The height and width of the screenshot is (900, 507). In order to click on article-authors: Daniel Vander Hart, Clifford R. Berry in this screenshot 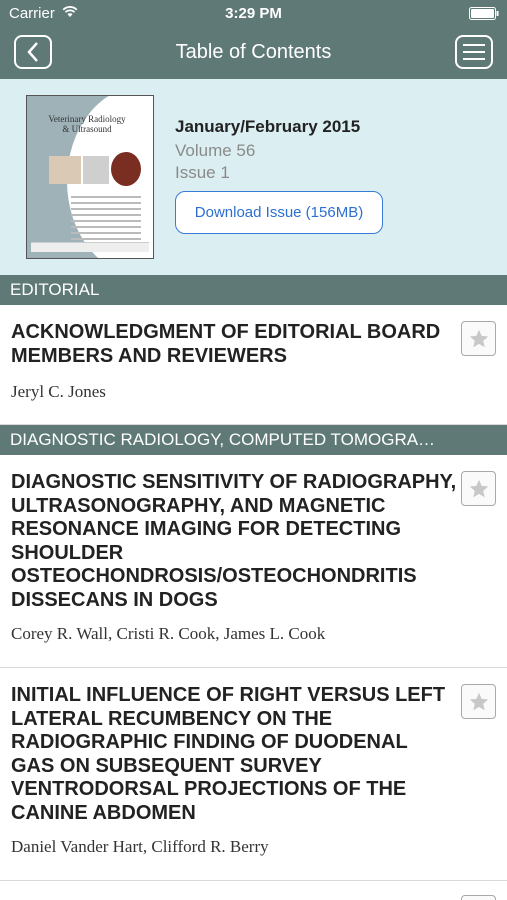, I will do `click(140, 846)`.